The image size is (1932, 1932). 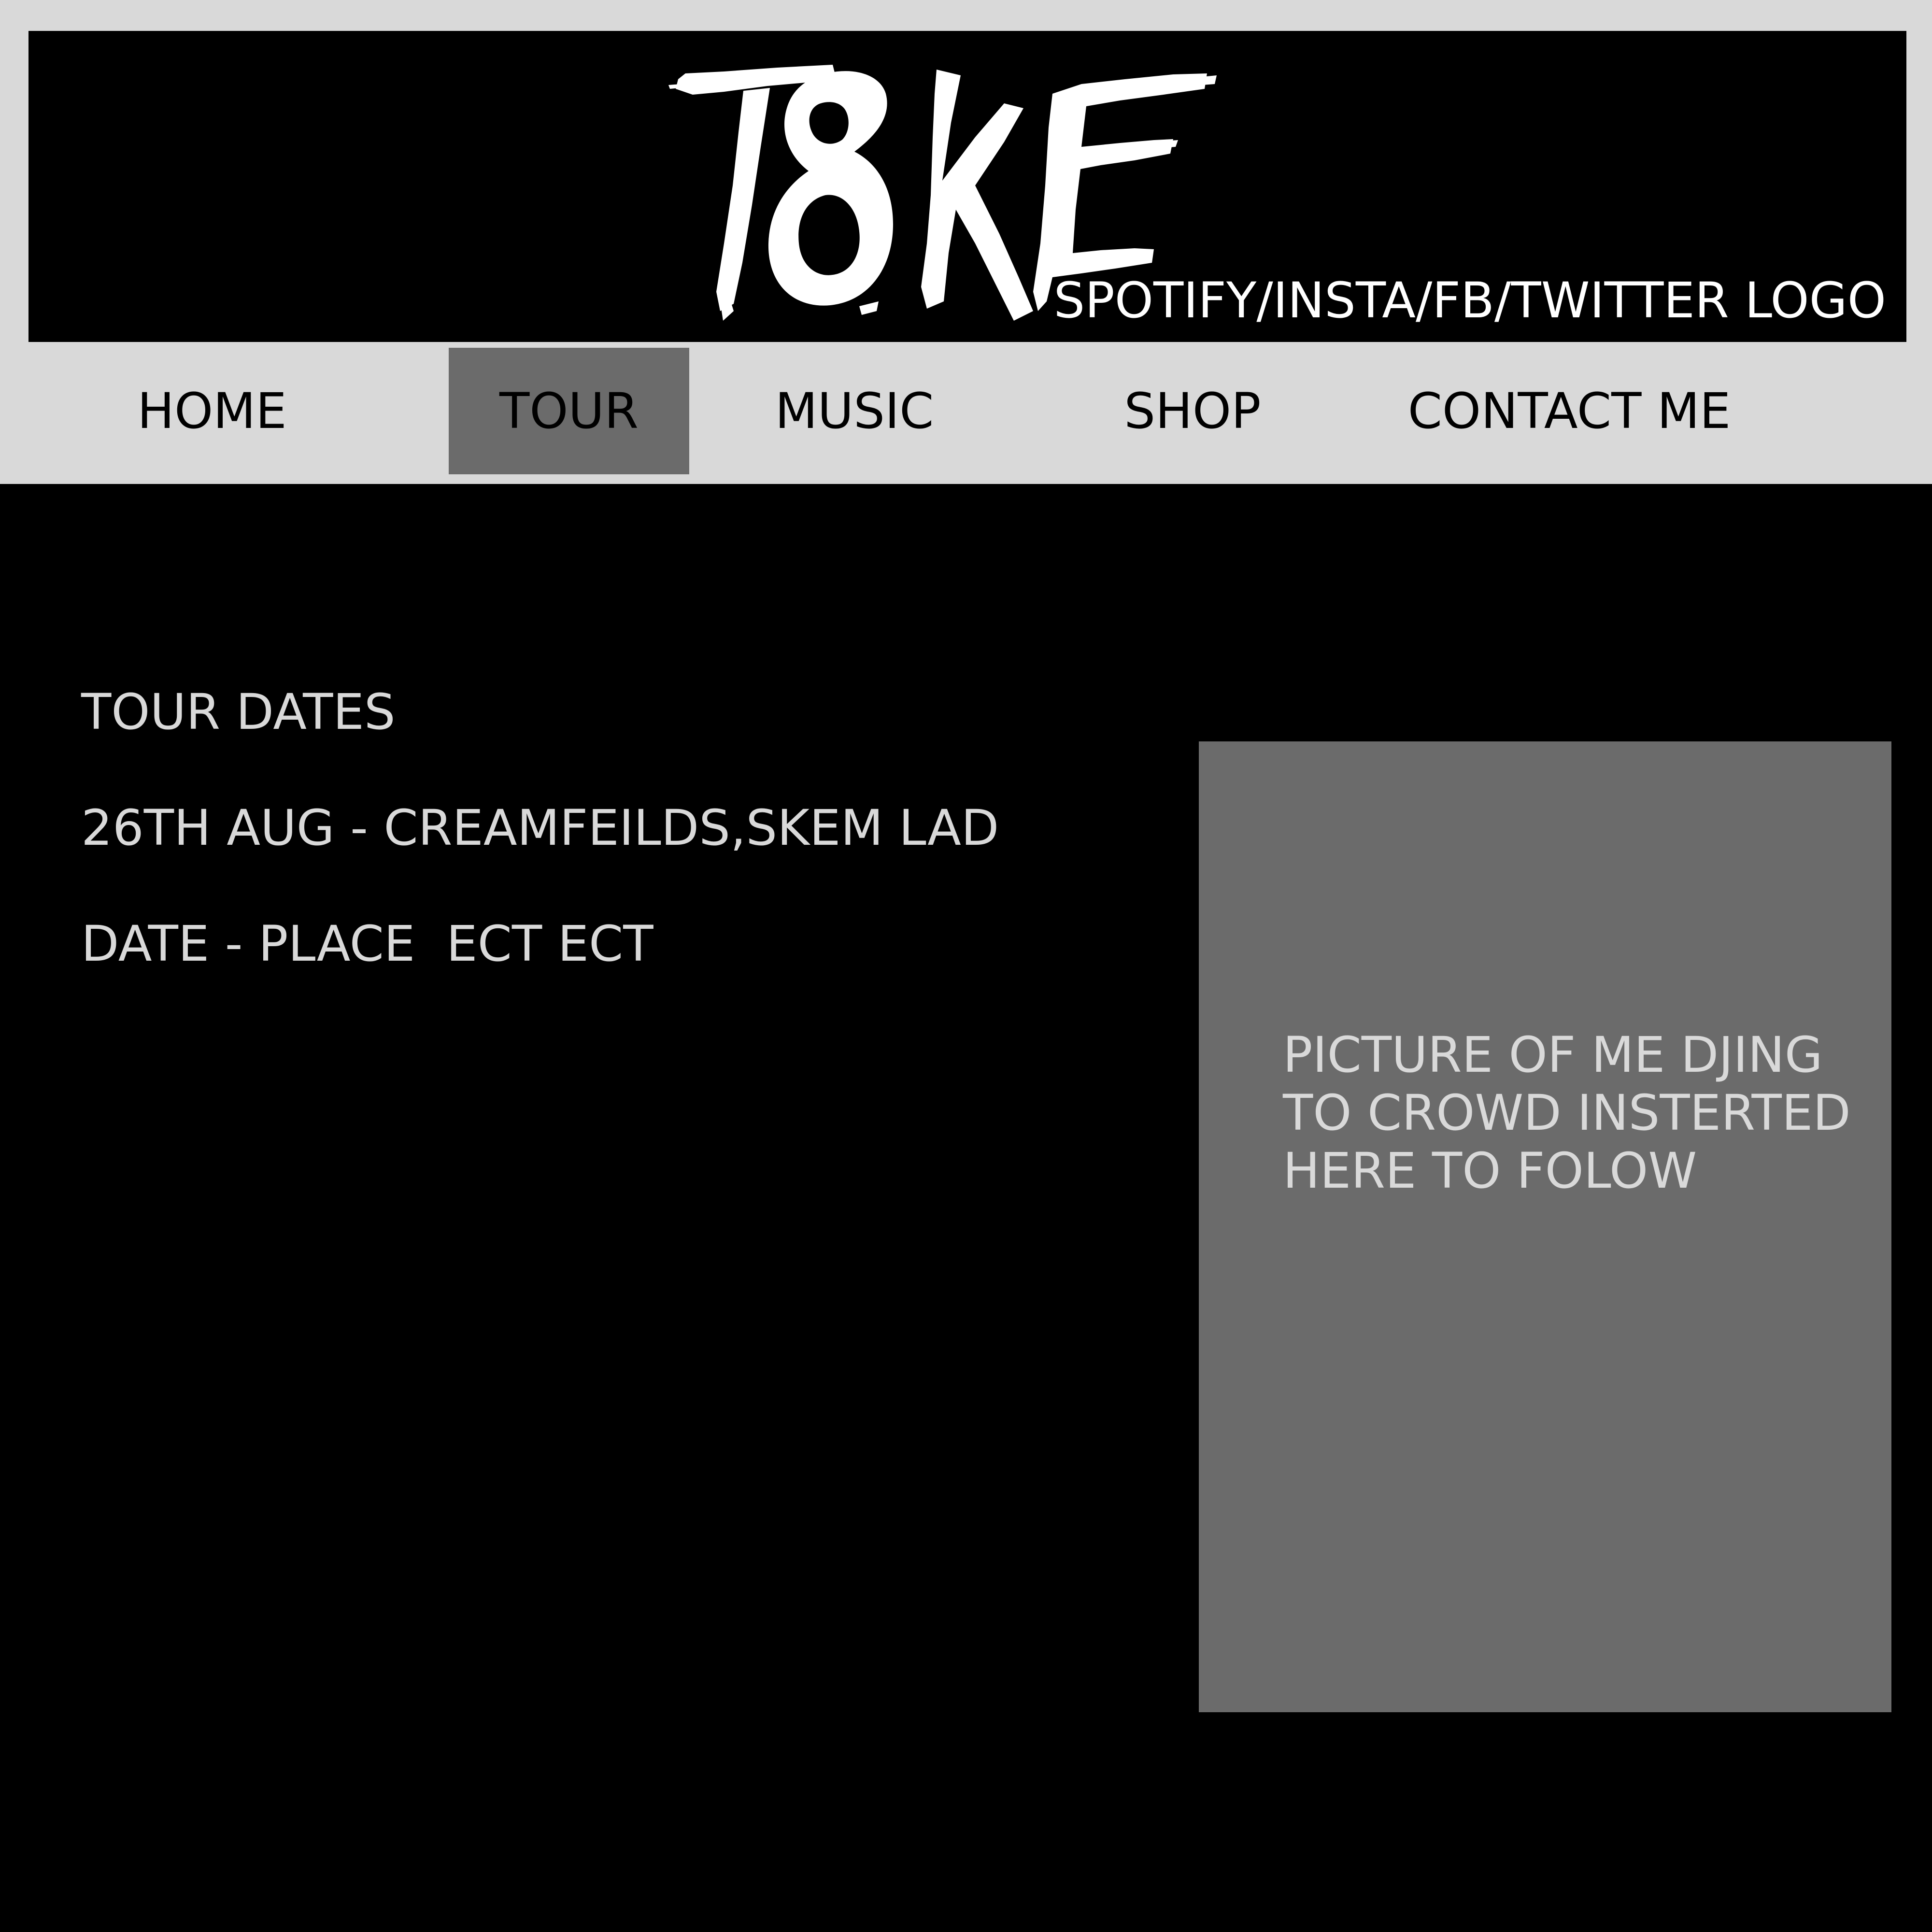 I want to click on social-links-placeholder: SPOTIFY/INSTA/FB/TWITTER LOGO, so click(x=1469, y=301).